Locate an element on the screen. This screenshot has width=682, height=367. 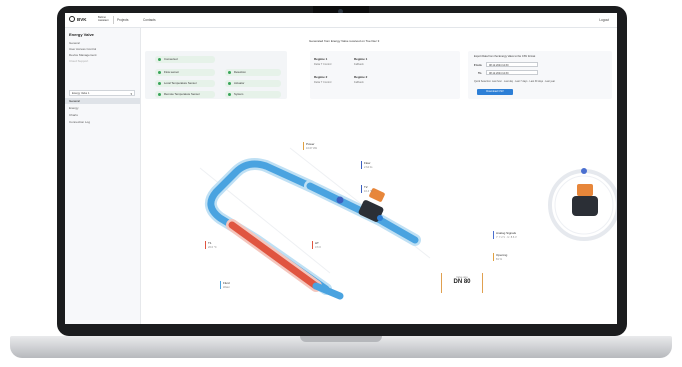
status-pill-actuator: Actuator is located at coordinates (253, 83).